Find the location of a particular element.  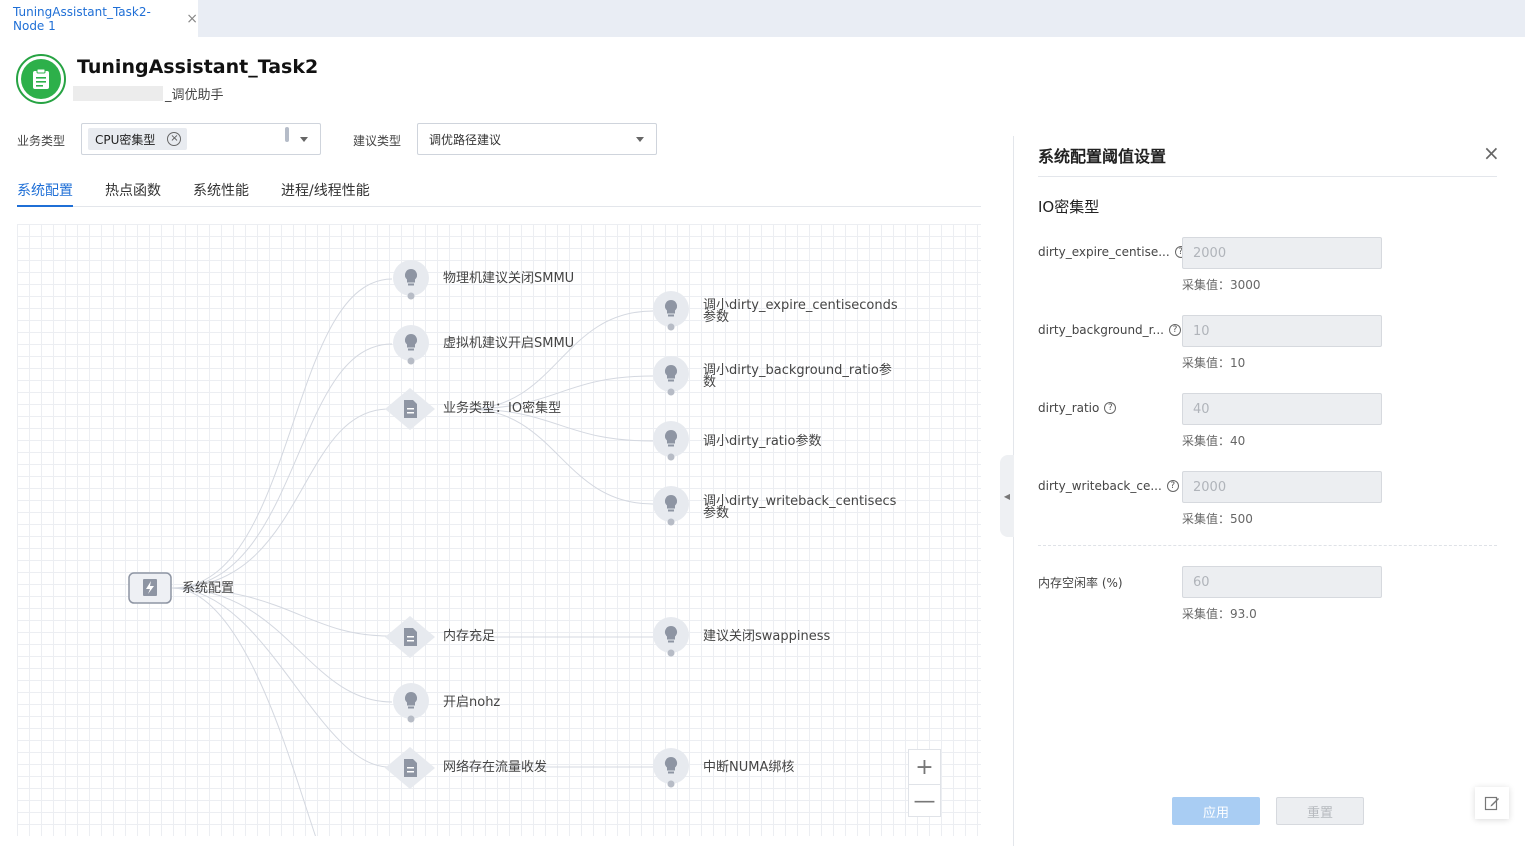

graph-label-numa: 中断NUMA绑核 is located at coordinates (749, 767).